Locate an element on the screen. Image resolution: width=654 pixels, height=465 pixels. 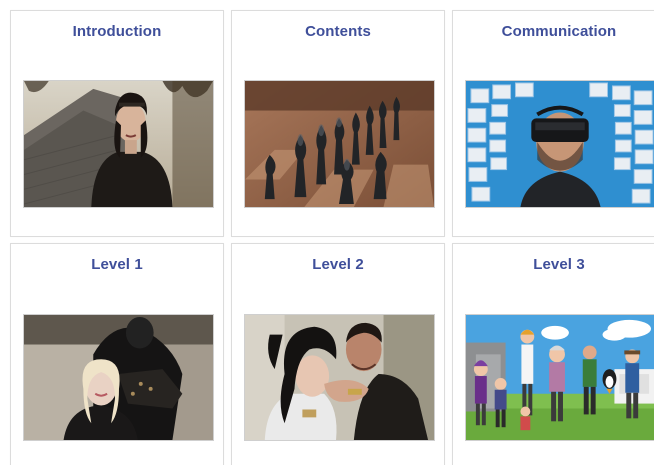
card-title-contents: Contents is located at coordinates (338, 31).